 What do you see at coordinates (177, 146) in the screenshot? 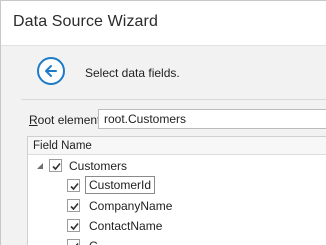
I see `tree-column-header: Field Name` at bounding box center [177, 146].